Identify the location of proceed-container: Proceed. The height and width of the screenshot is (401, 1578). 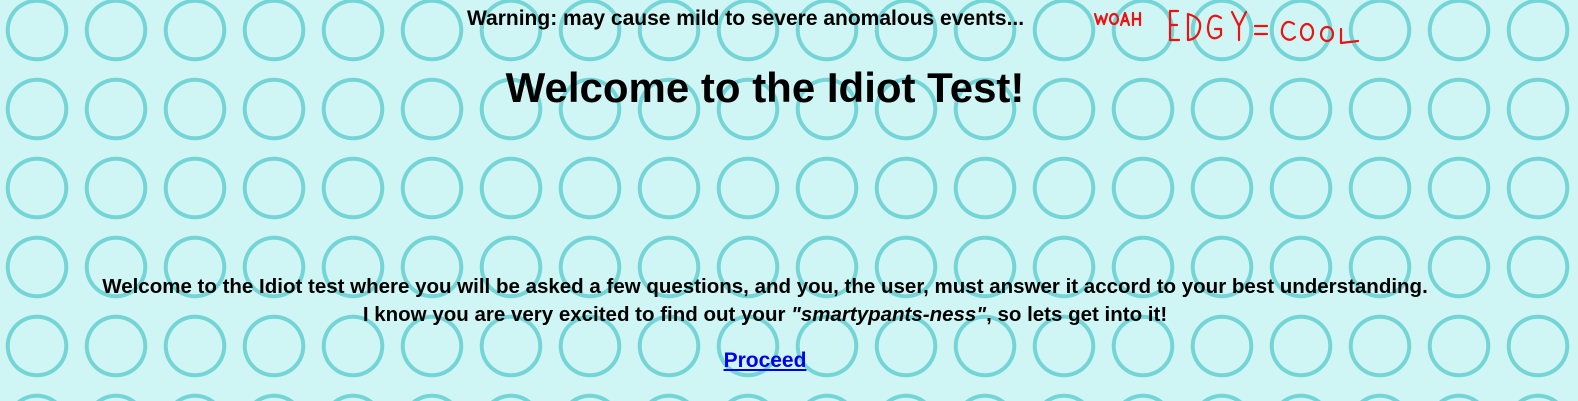
(765, 361).